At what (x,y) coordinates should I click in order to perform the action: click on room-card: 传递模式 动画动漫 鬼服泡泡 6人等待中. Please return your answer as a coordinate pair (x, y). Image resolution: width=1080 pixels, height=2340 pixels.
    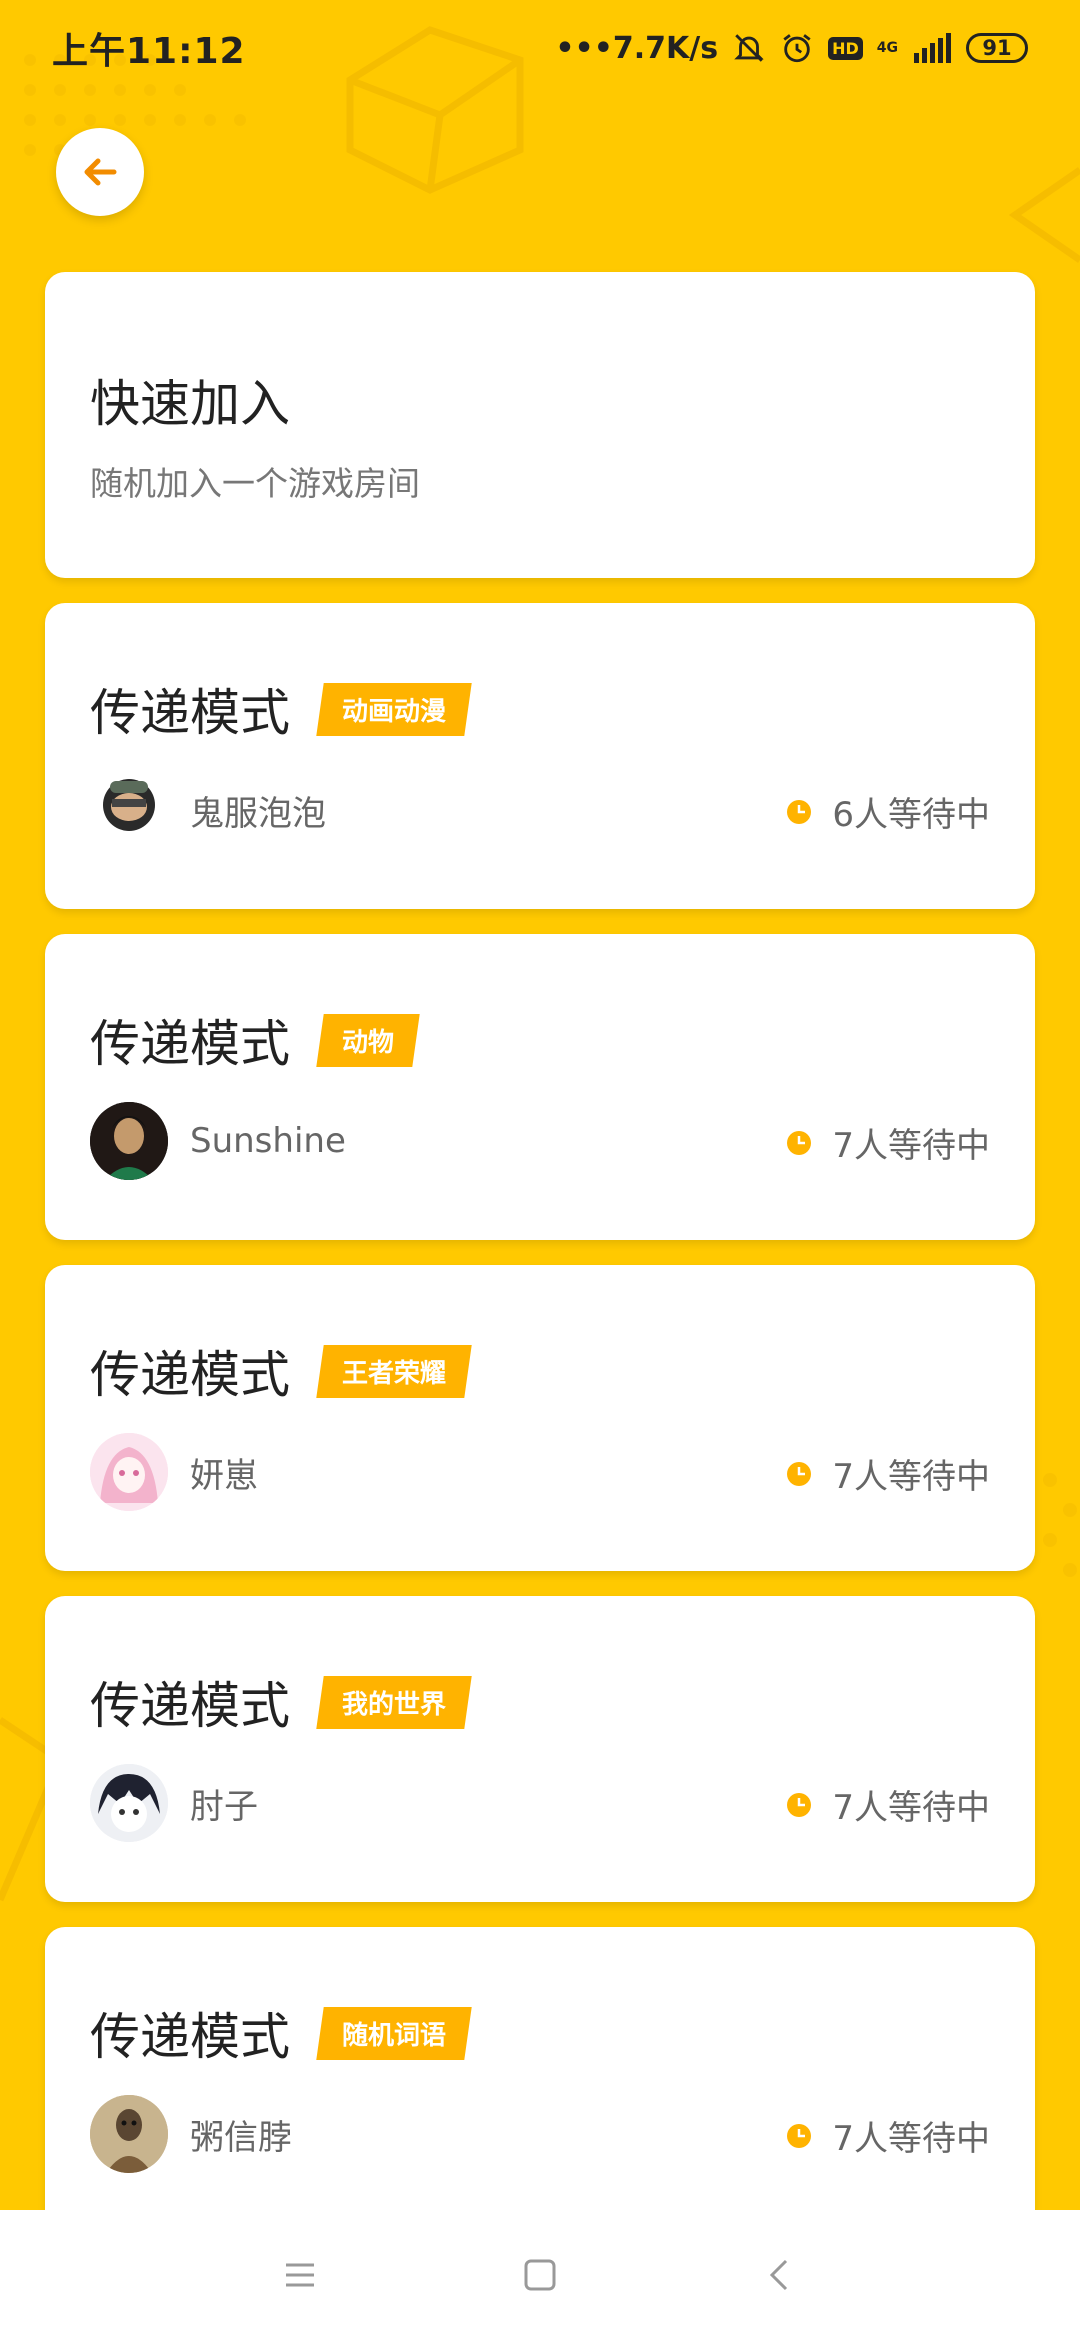
    Looking at the image, I should click on (540, 756).